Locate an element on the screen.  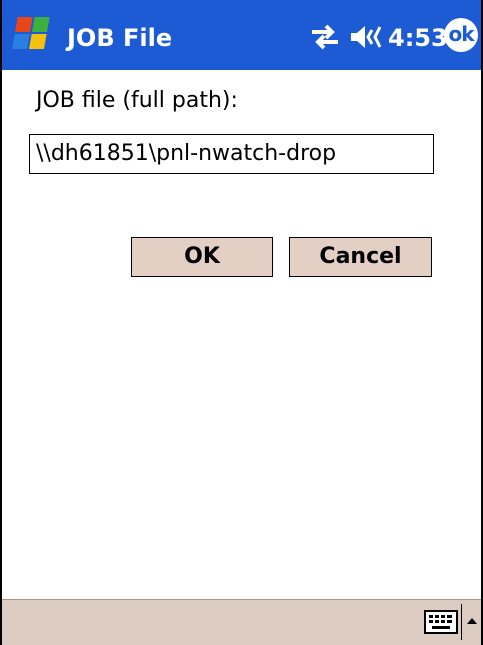
up-arrow-icon is located at coordinates (472, 621).